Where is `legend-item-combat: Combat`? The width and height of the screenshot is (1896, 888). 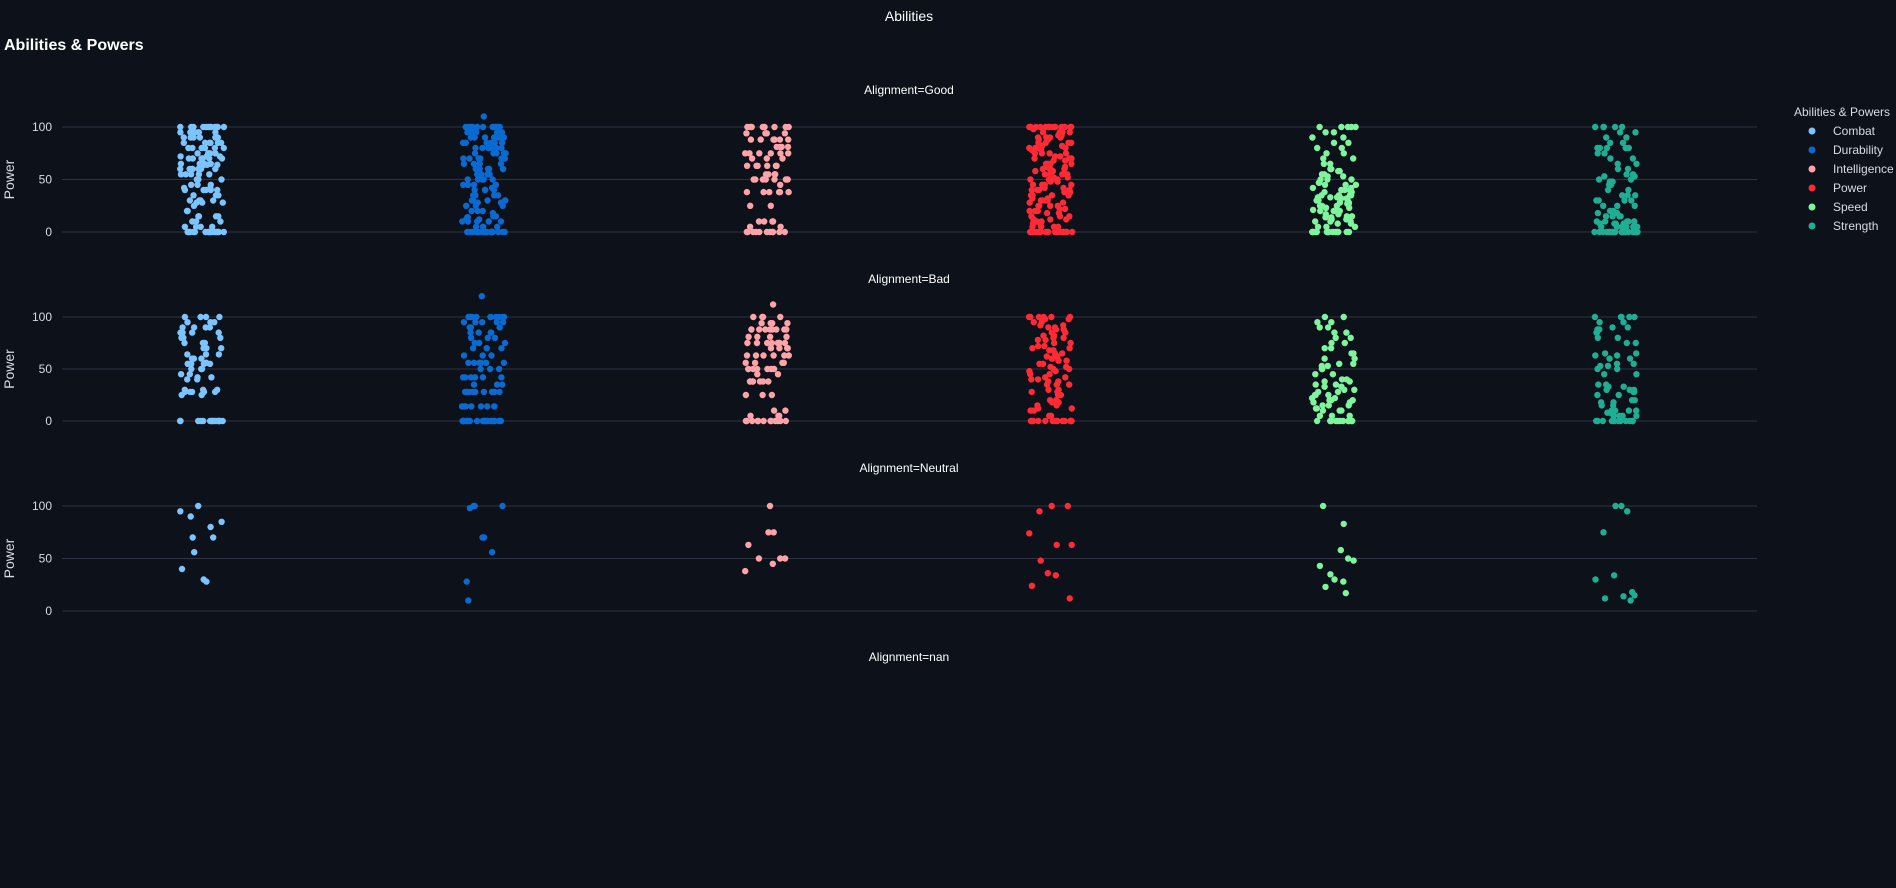 legend-item-combat: Combat is located at coordinates (1842, 131).